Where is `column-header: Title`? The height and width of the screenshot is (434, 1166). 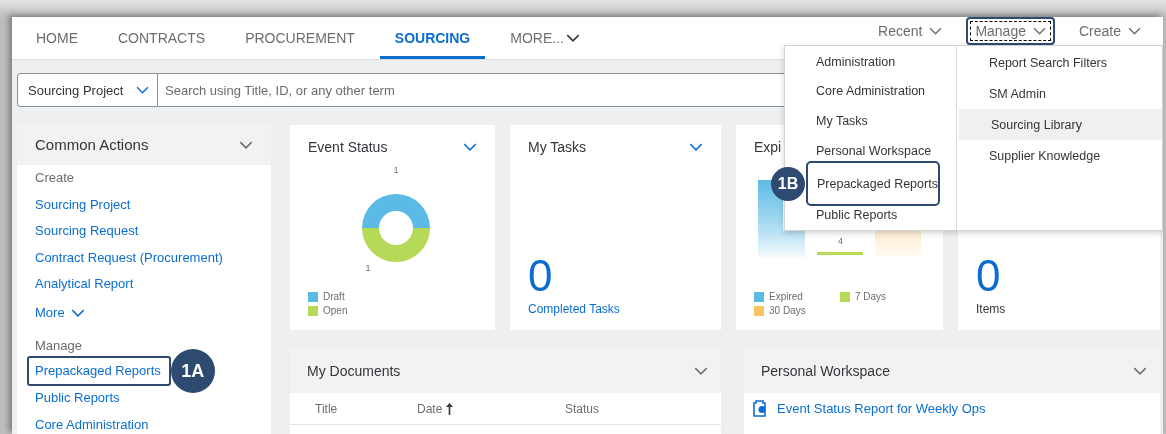 column-header: Title is located at coordinates (366, 408).